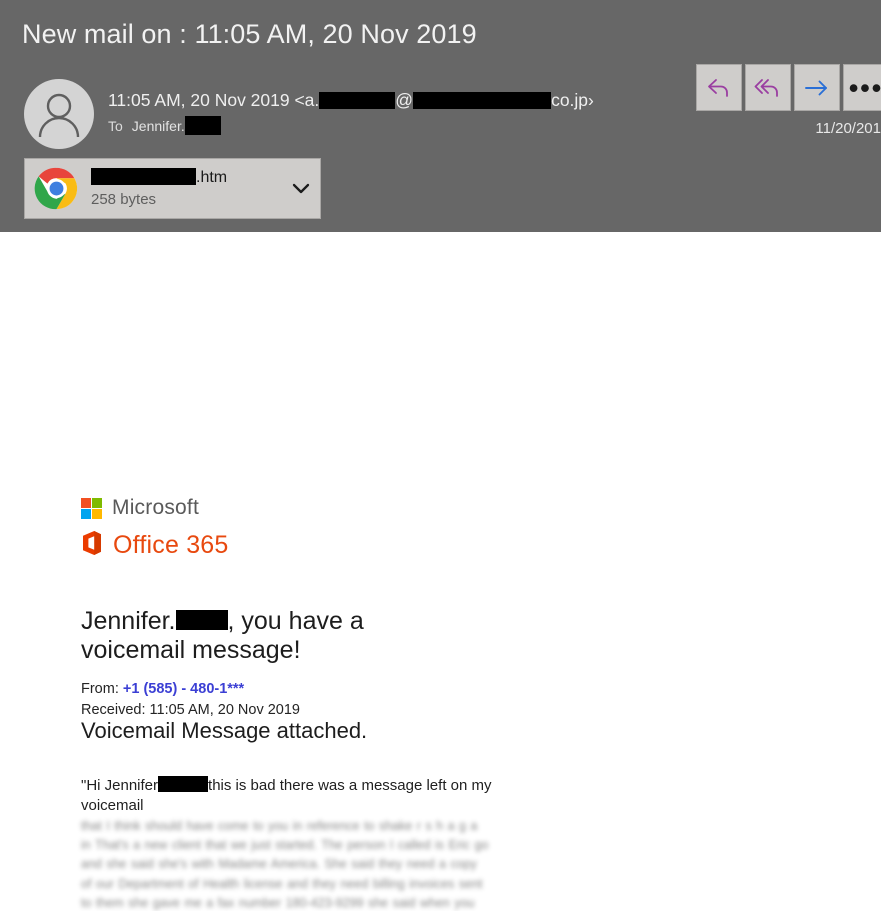  What do you see at coordinates (214, 100) in the screenshot?
I see `sender-address-prefix: 11:05 AM, 20 Nov 2019 <a.` at bounding box center [214, 100].